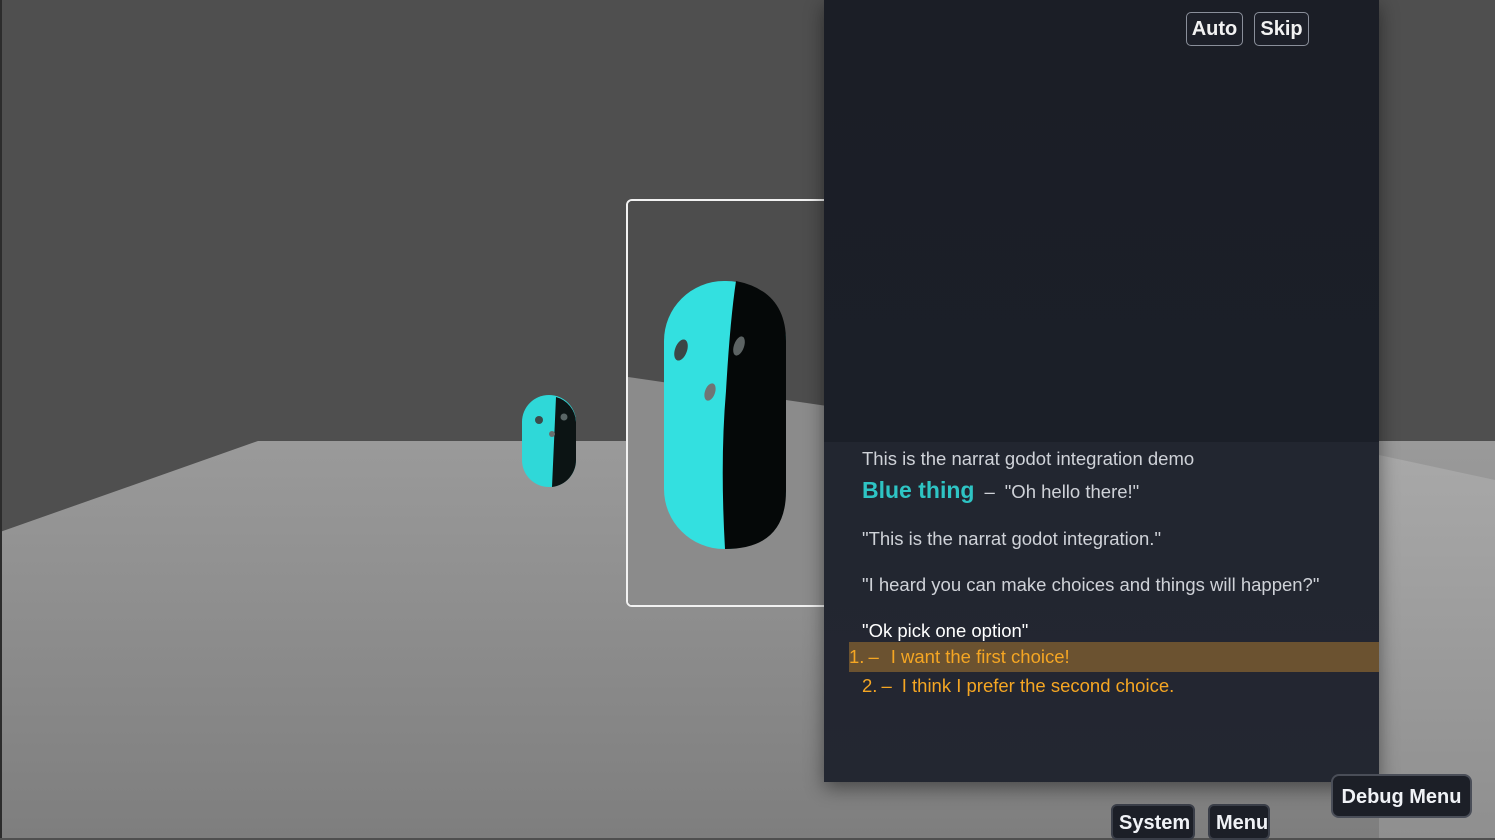 The height and width of the screenshot is (840, 1495). Describe the element at coordinates (1012, 538) in the screenshot. I see `dialogue-line: "This is the narrat godot integration."` at that location.